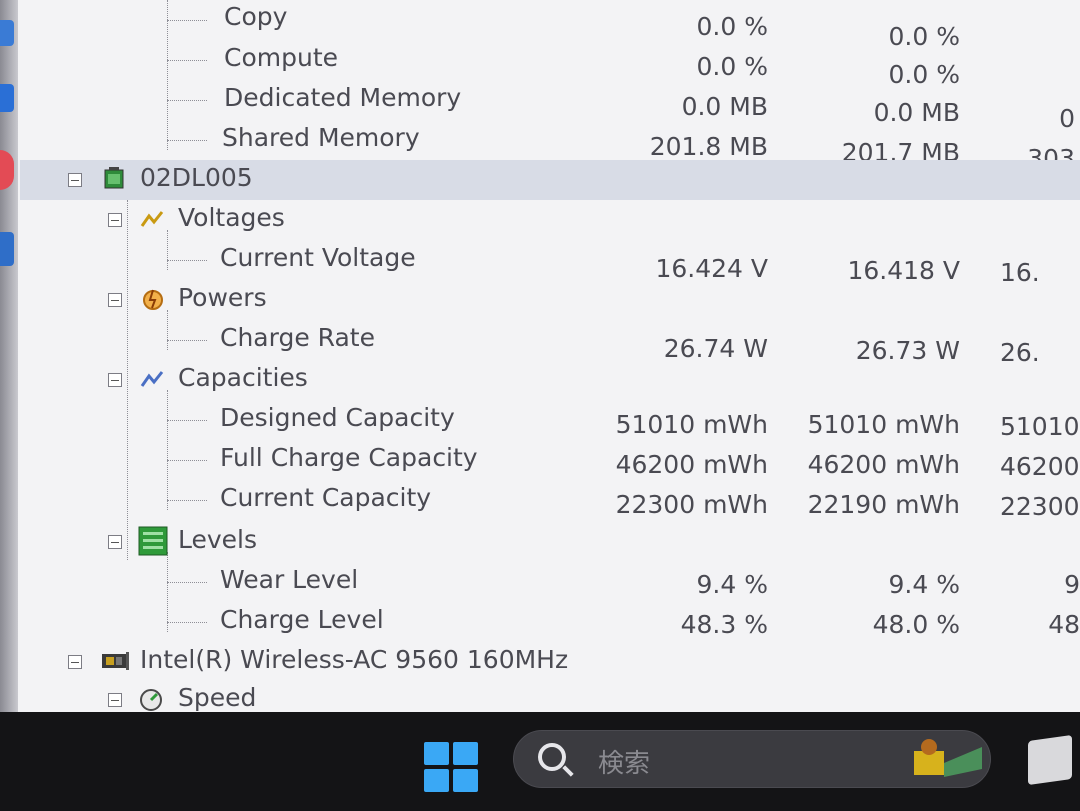  What do you see at coordinates (231, 217) in the screenshot?
I see `category-label: Voltages` at bounding box center [231, 217].